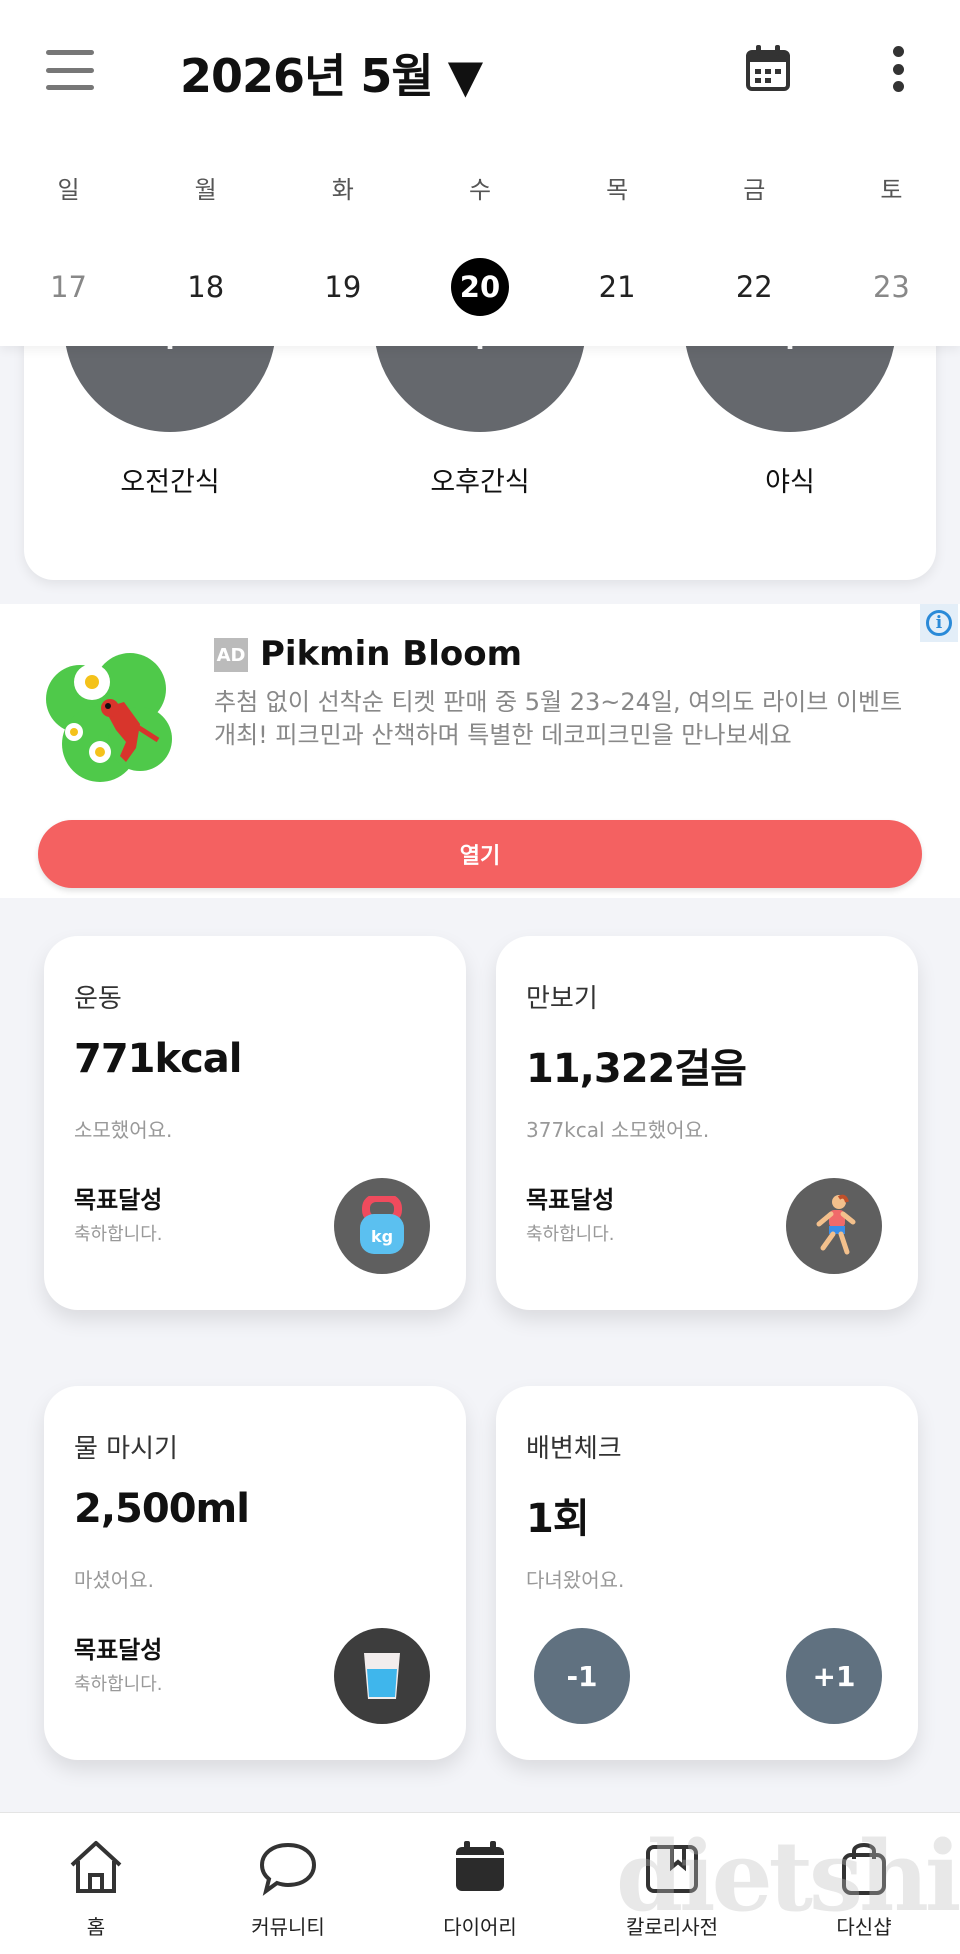 The image size is (960, 1954). What do you see at coordinates (898, 69) in the screenshot?
I see `more-options-icon` at bounding box center [898, 69].